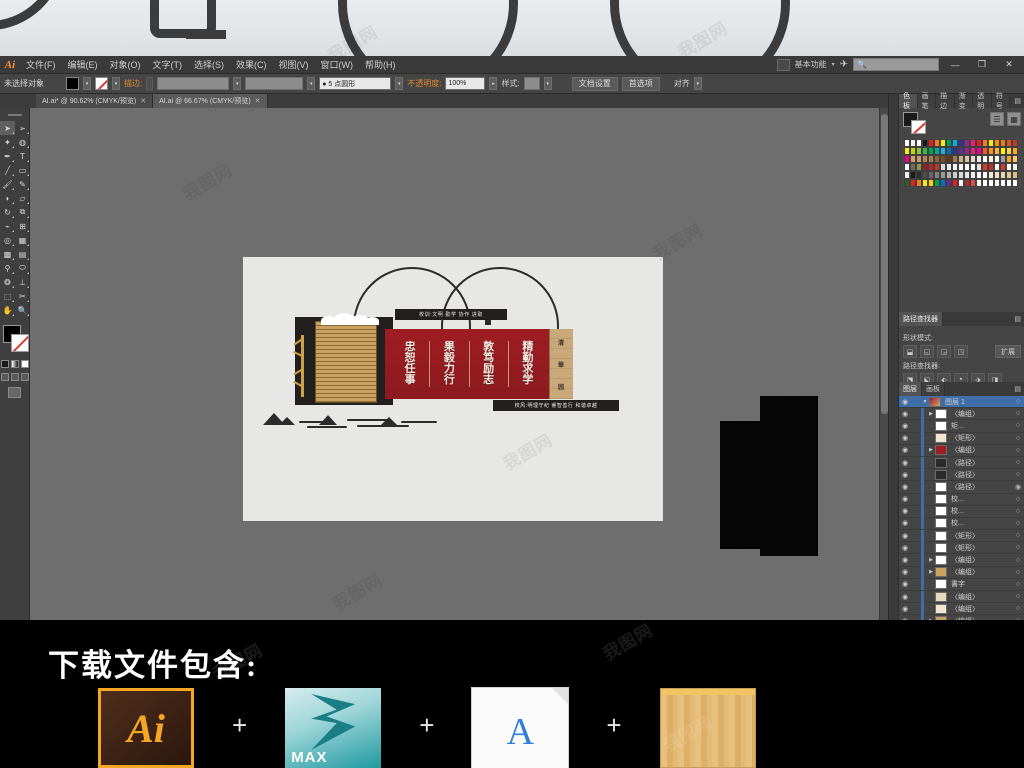  I want to click on minimize-button: —, so click(955, 64).